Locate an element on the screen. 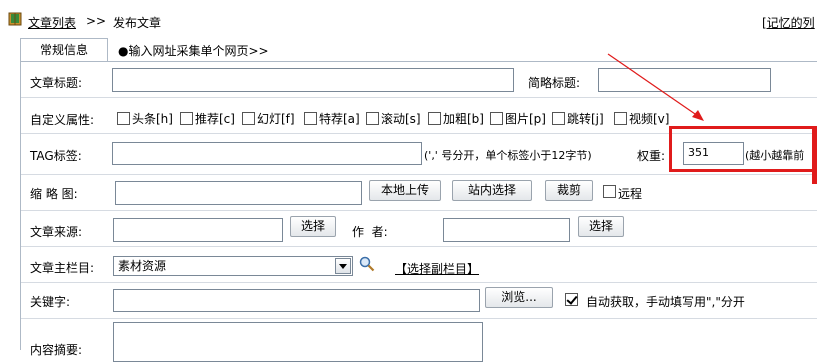 This screenshot has height=362, width=817. attr-label: 推荐[c] is located at coordinates (215, 119).